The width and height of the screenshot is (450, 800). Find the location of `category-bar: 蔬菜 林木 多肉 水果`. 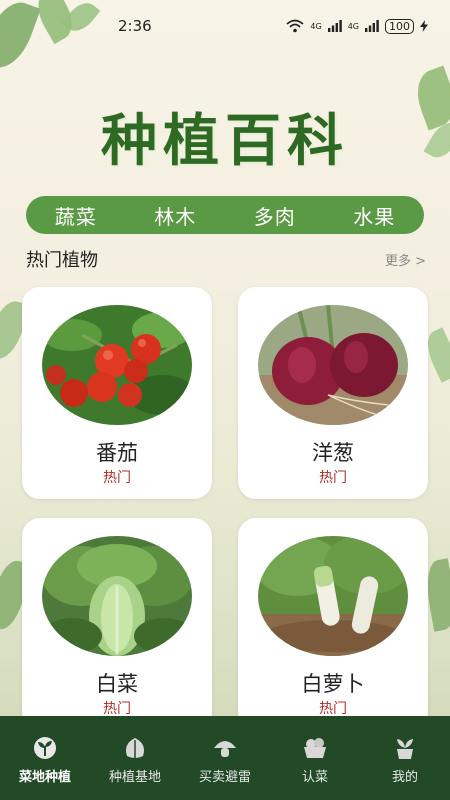

category-bar: 蔬菜 林木 多肉 水果 is located at coordinates (225, 215).